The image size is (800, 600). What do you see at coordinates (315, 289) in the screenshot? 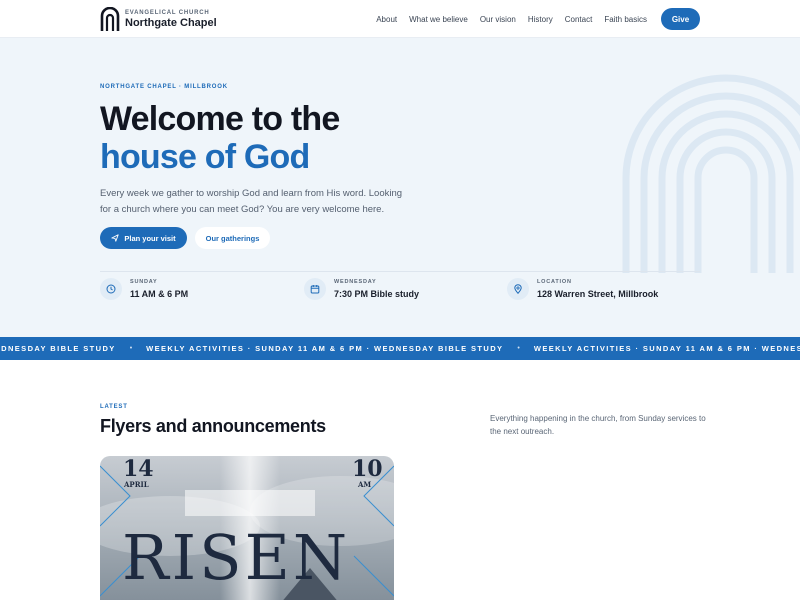
I see `calendar-icon` at bounding box center [315, 289].